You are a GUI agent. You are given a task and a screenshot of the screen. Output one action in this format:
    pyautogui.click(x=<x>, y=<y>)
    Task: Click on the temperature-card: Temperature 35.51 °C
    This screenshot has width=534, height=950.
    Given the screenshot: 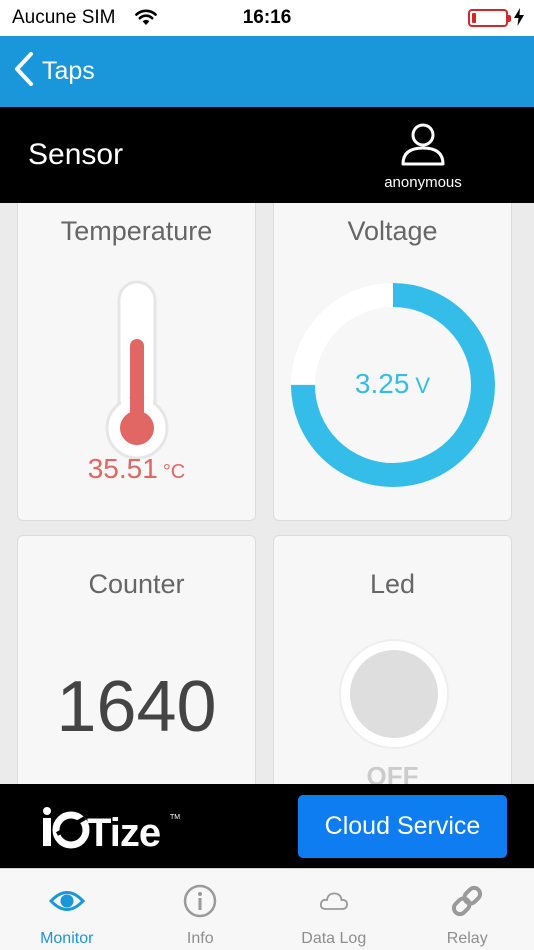 What is the action you would take?
    pyautogui.click(x=136, y=362)
    